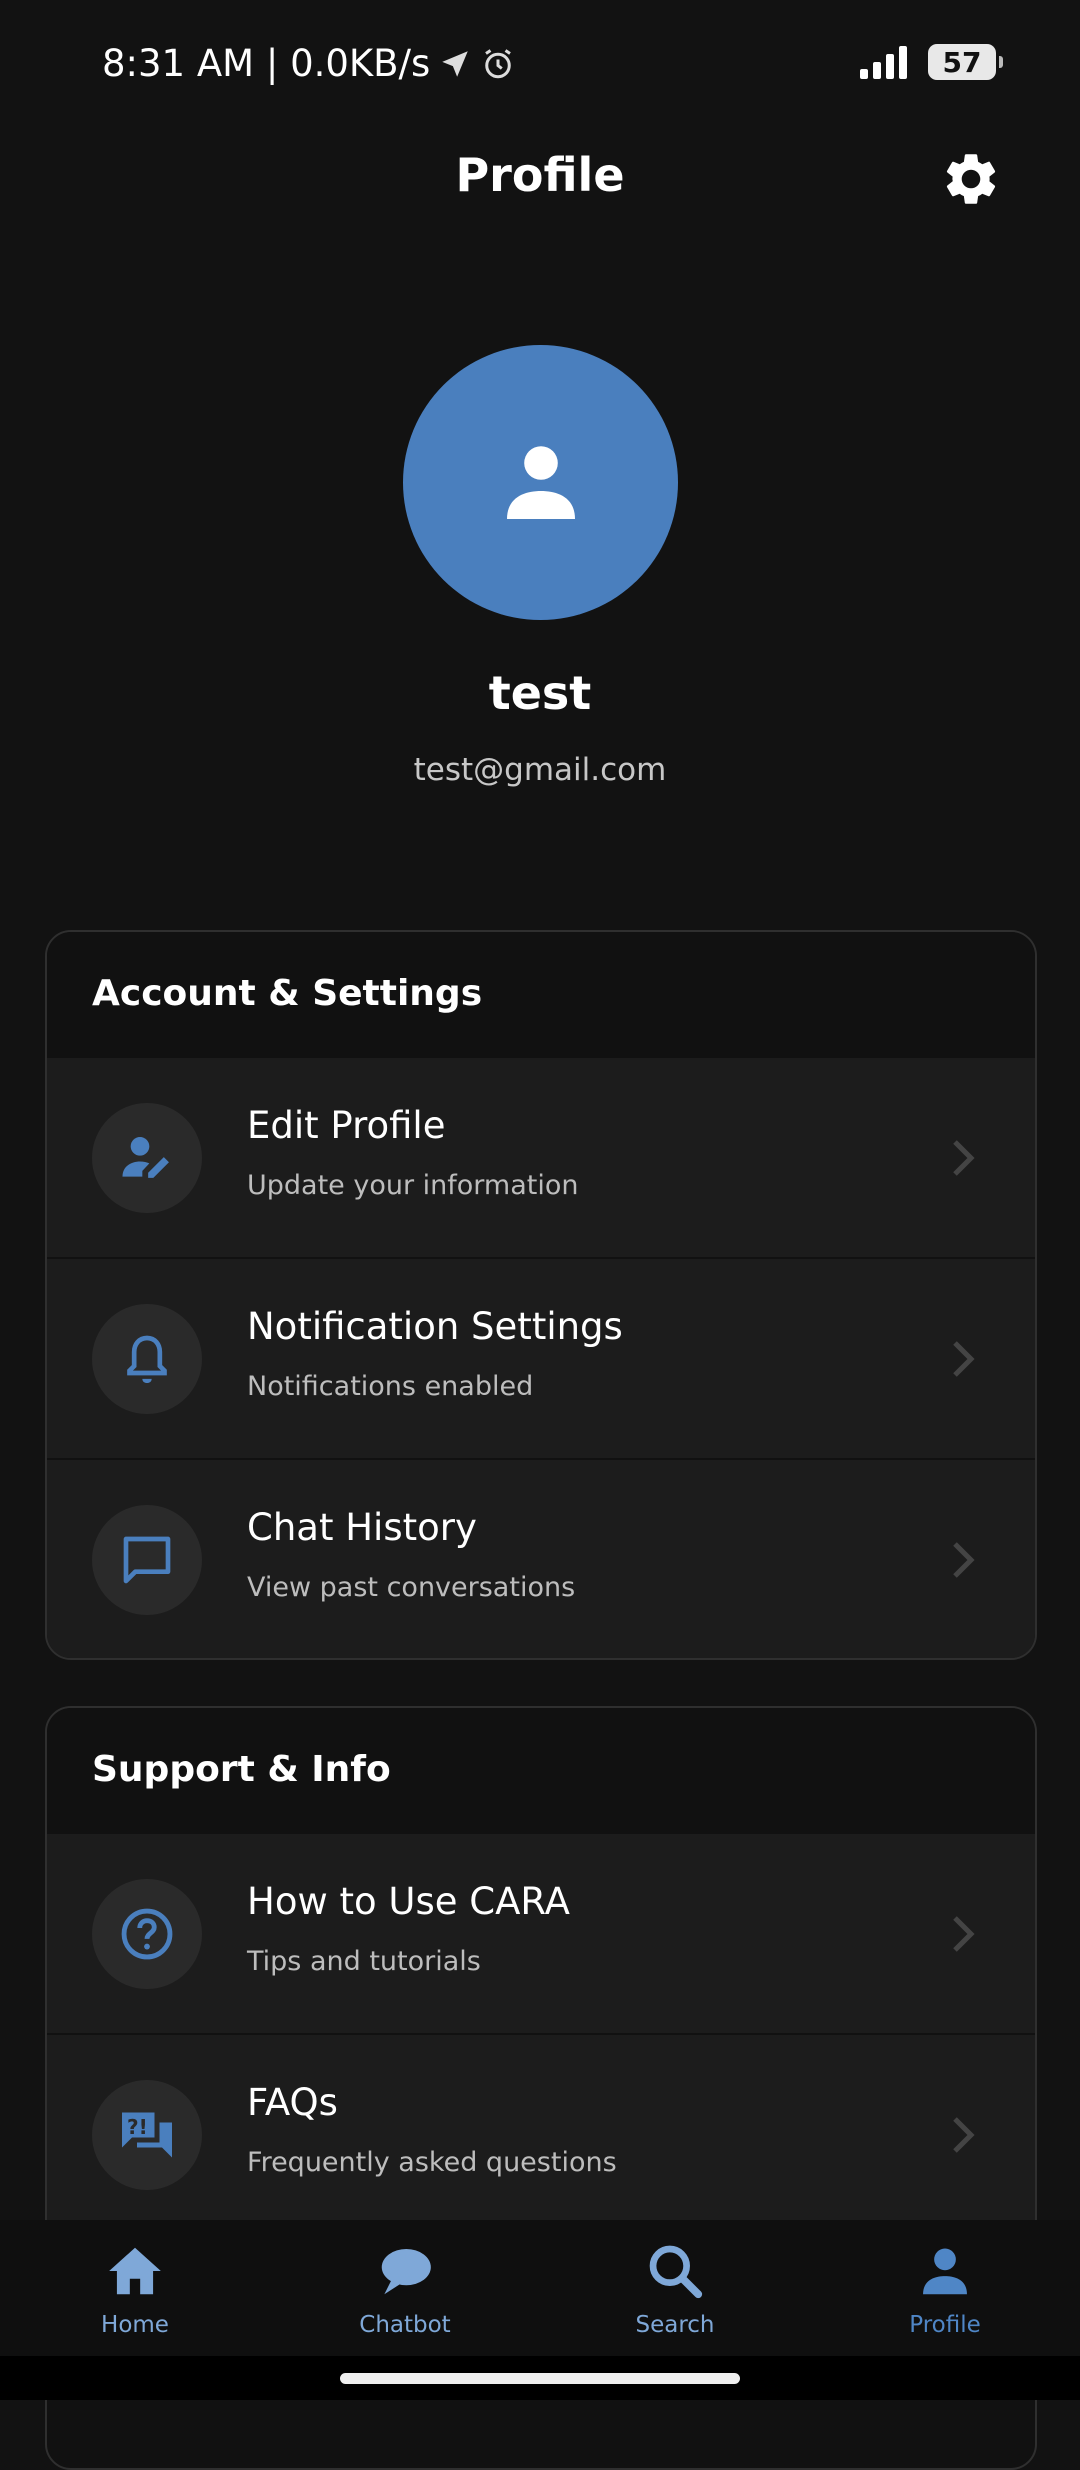 This screenshot has width=1080, height=2470. I want to click on nav-home: Home, so click(135, 2288).